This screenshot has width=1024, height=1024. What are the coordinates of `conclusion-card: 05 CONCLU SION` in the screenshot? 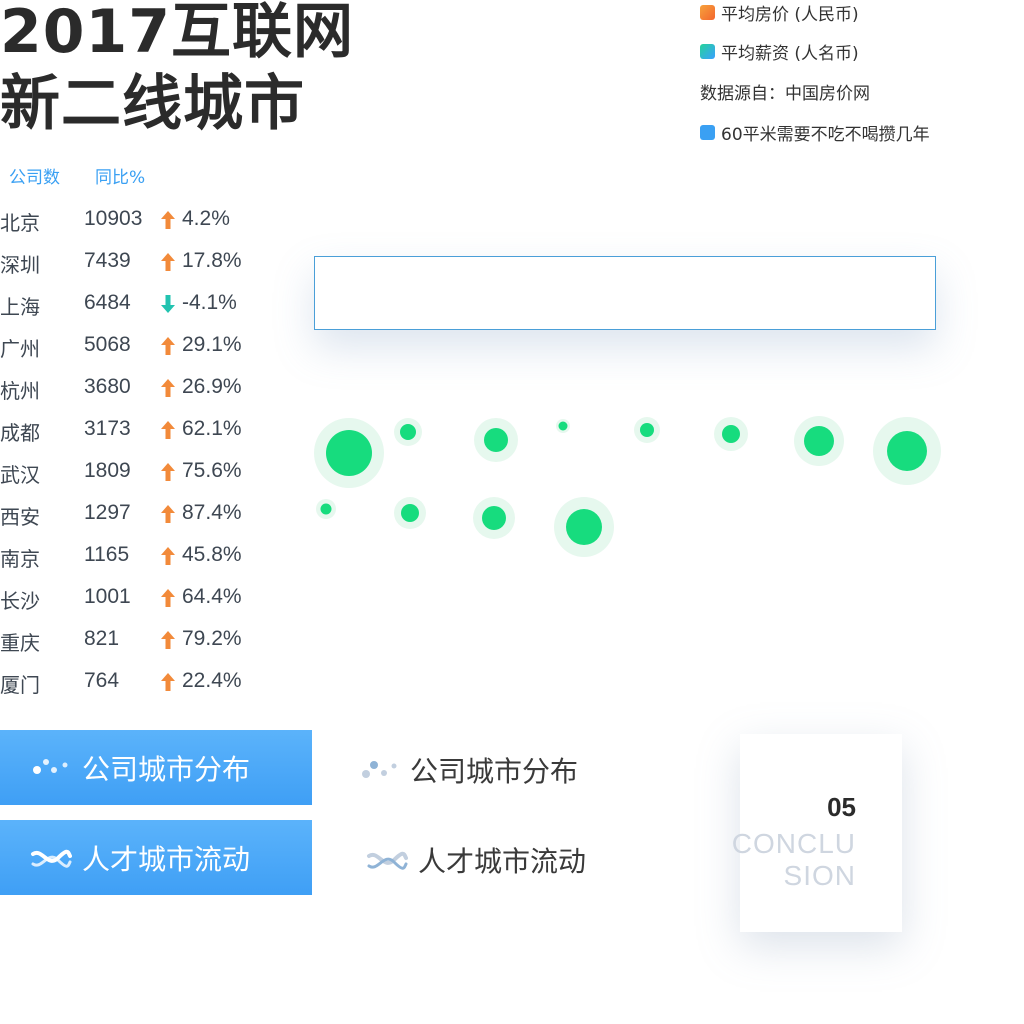 It's located at (817, 833).